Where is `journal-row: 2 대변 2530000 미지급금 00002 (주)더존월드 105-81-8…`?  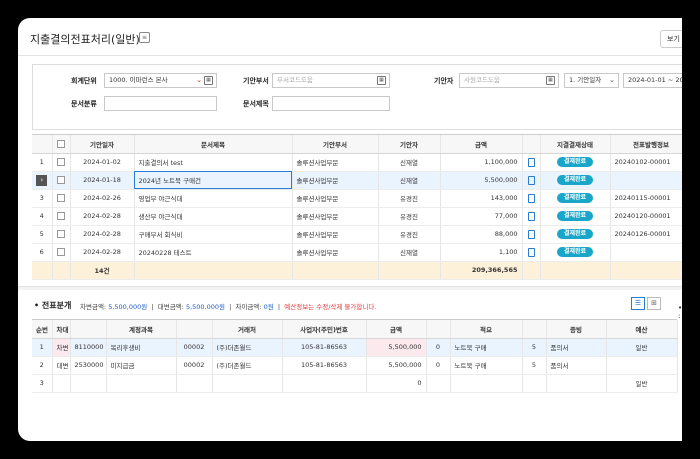 journal-row: 2 대변 2530000 미지급금 00002 (주)더존월드 105-81-8… is located at coordinates (355, 365).